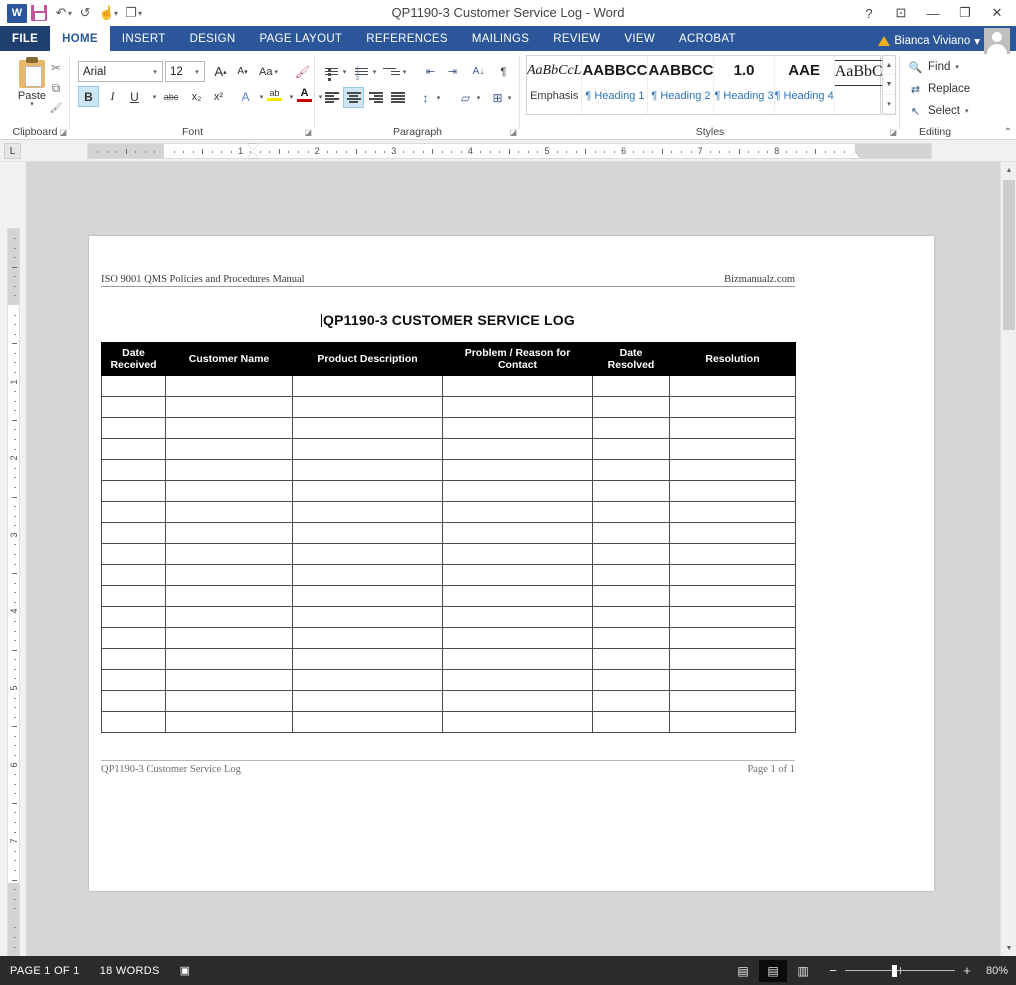  I want to click on styles-scroll-buttons: ▲ ▼ ▾, so click(889, 85).